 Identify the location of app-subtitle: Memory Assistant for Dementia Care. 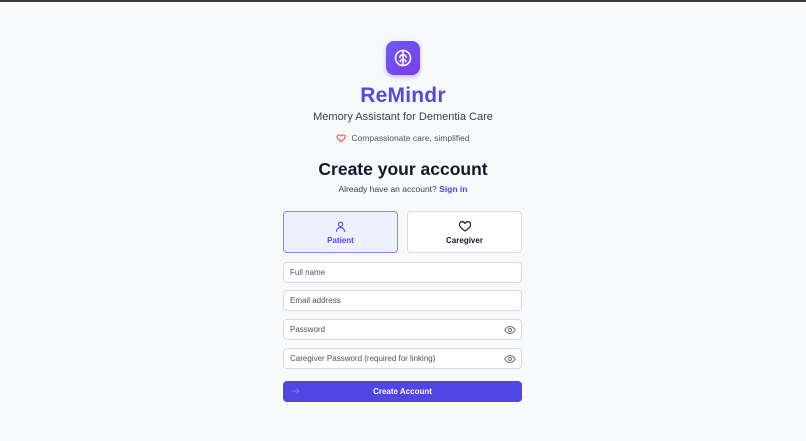
(403, 117).